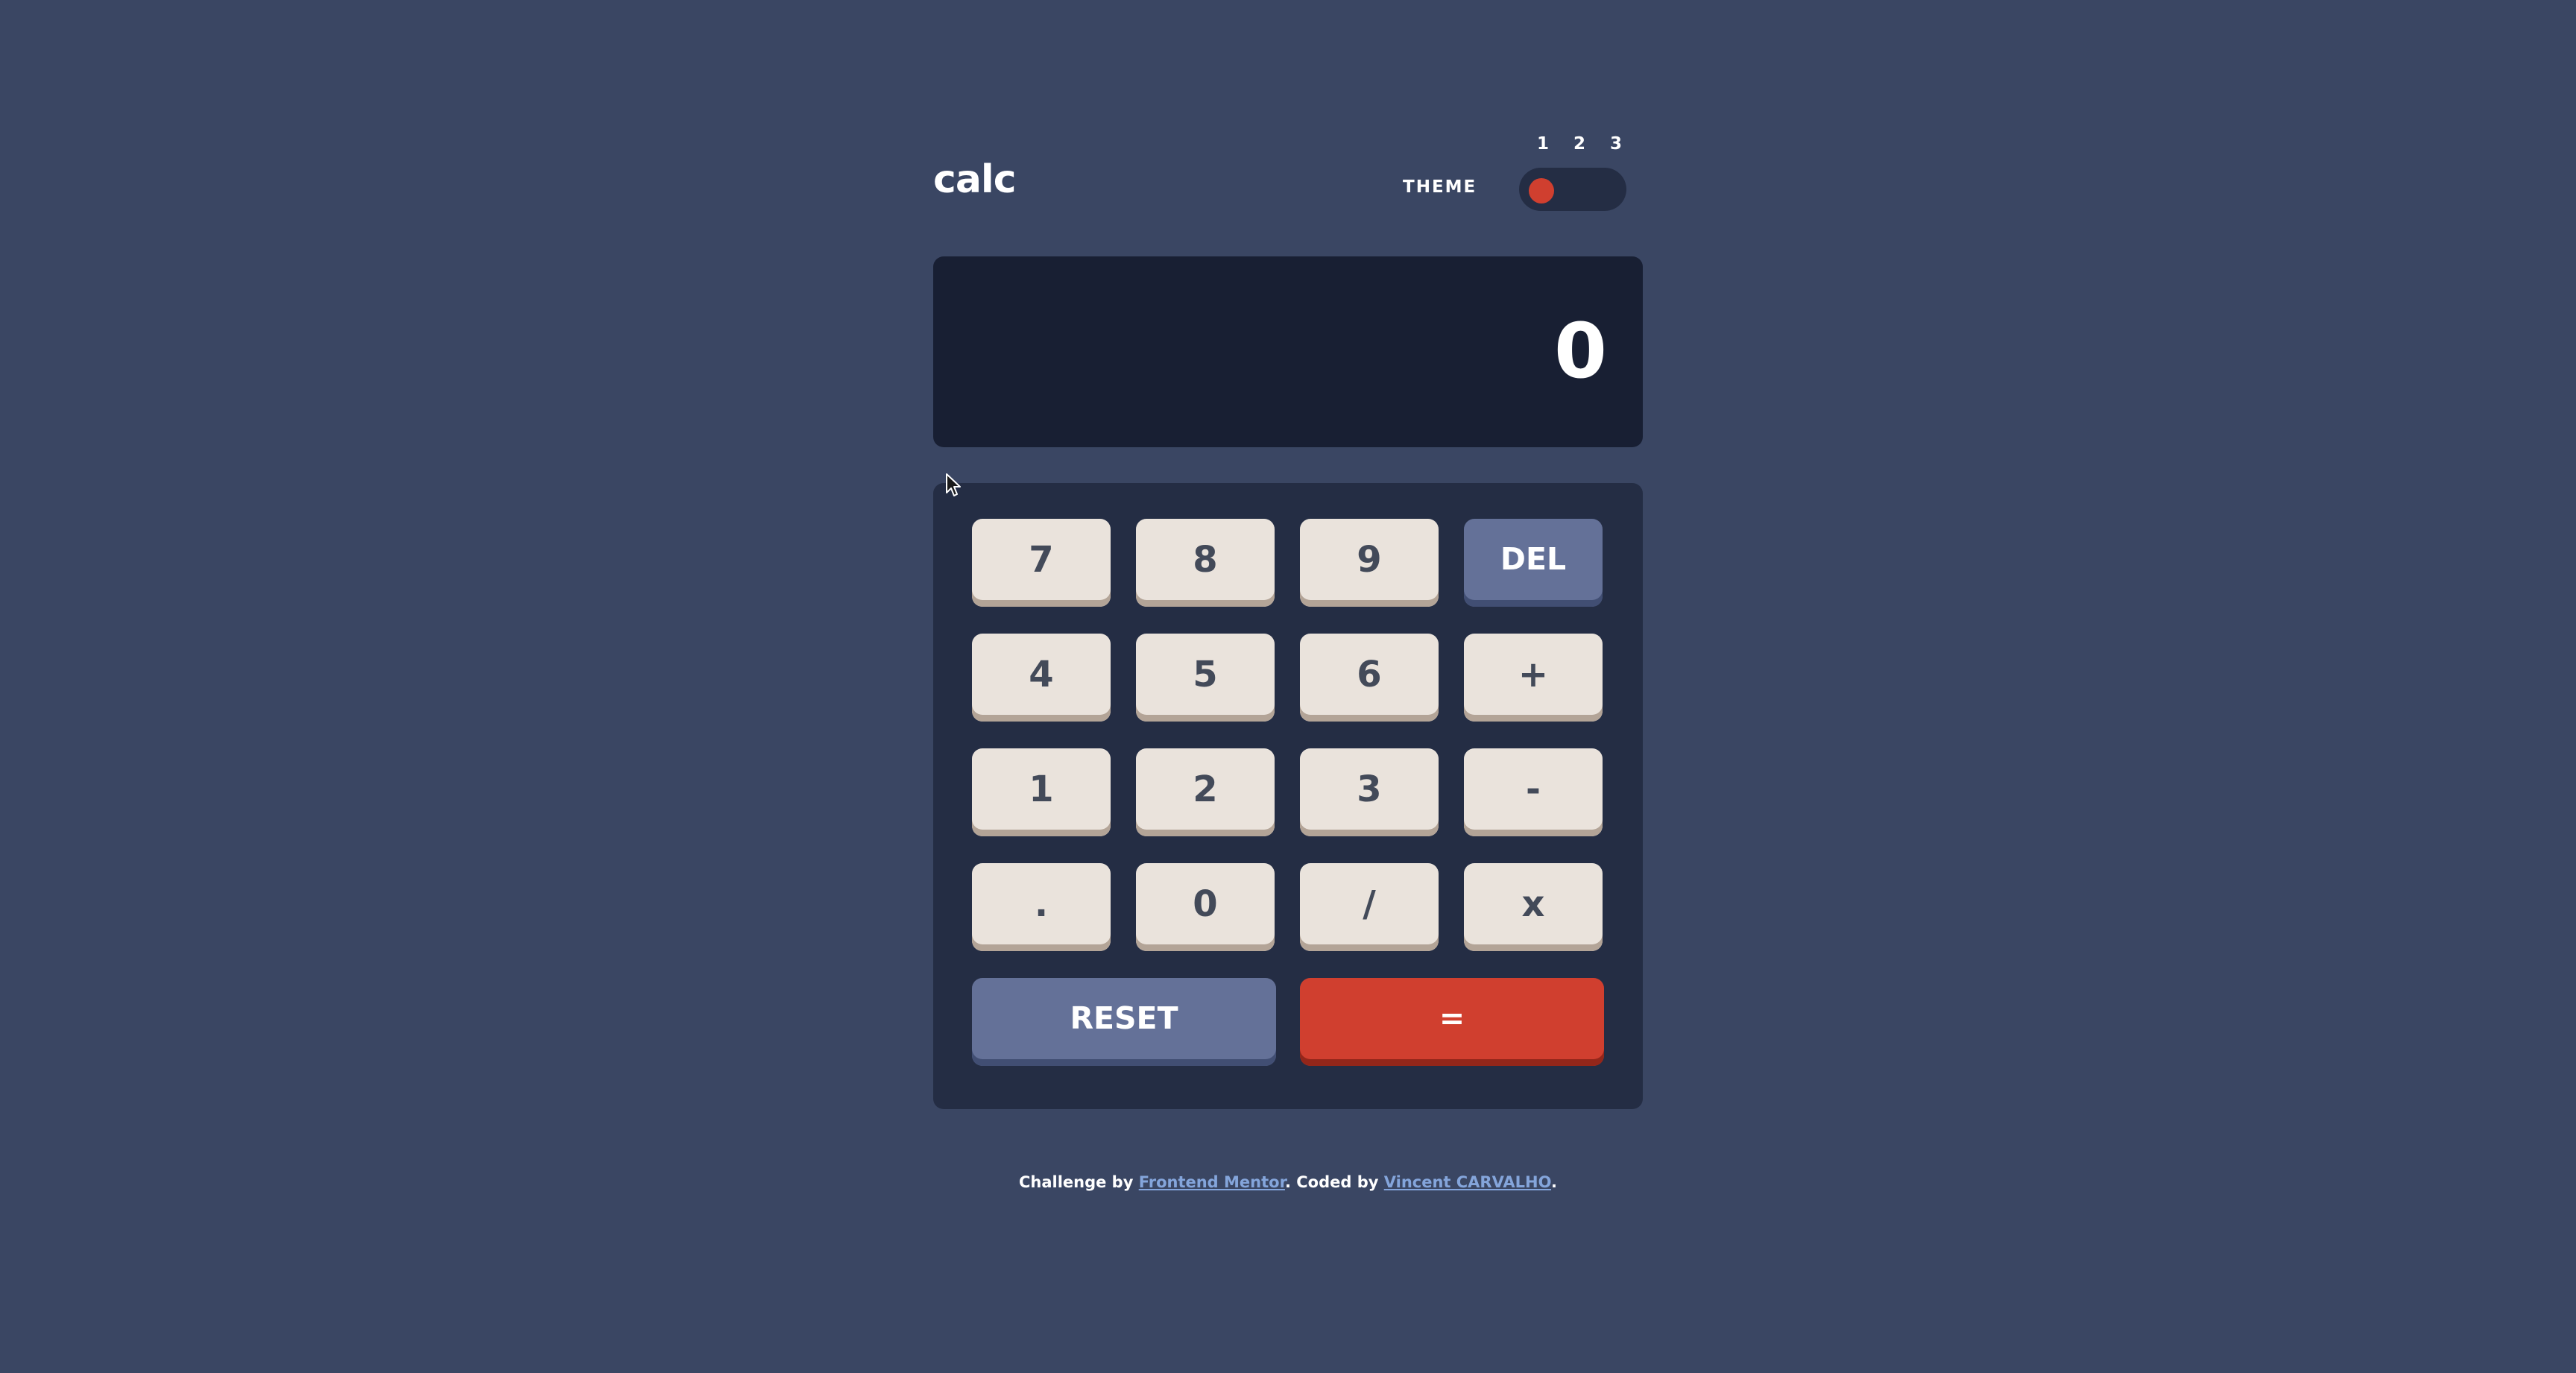 The height and width of the screenshot is (1373, 2576). I want to click on key-1: 1, so click(1041, 792).